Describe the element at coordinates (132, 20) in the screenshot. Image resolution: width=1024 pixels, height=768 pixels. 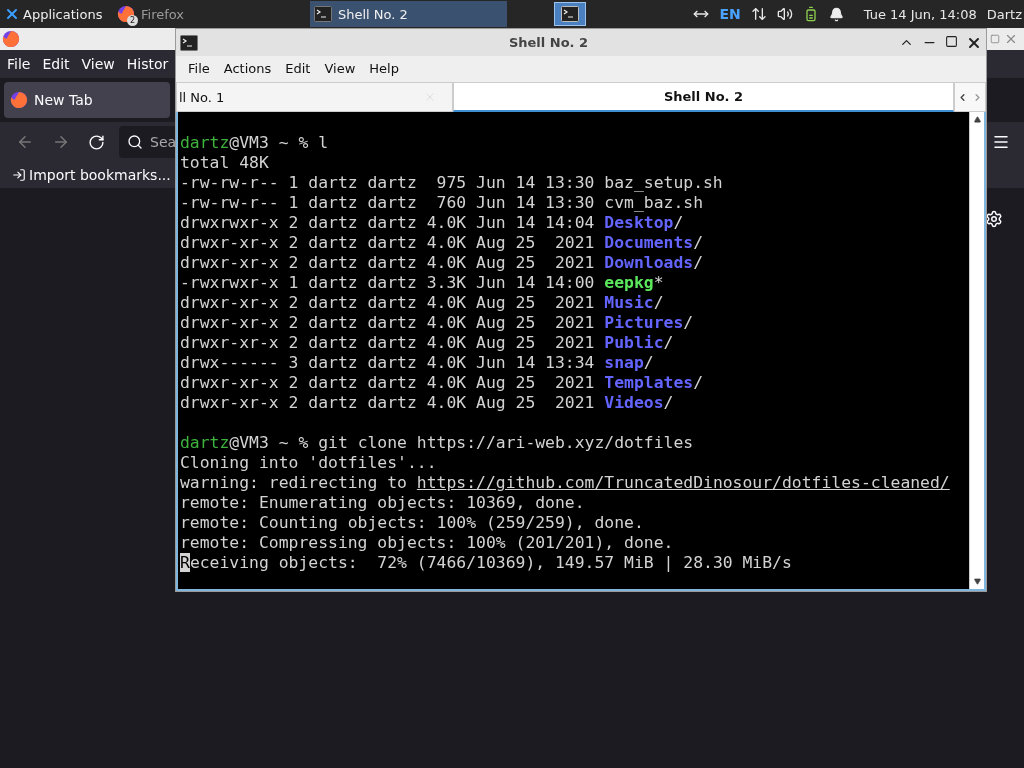
I see `count-badge: 2` at that location.